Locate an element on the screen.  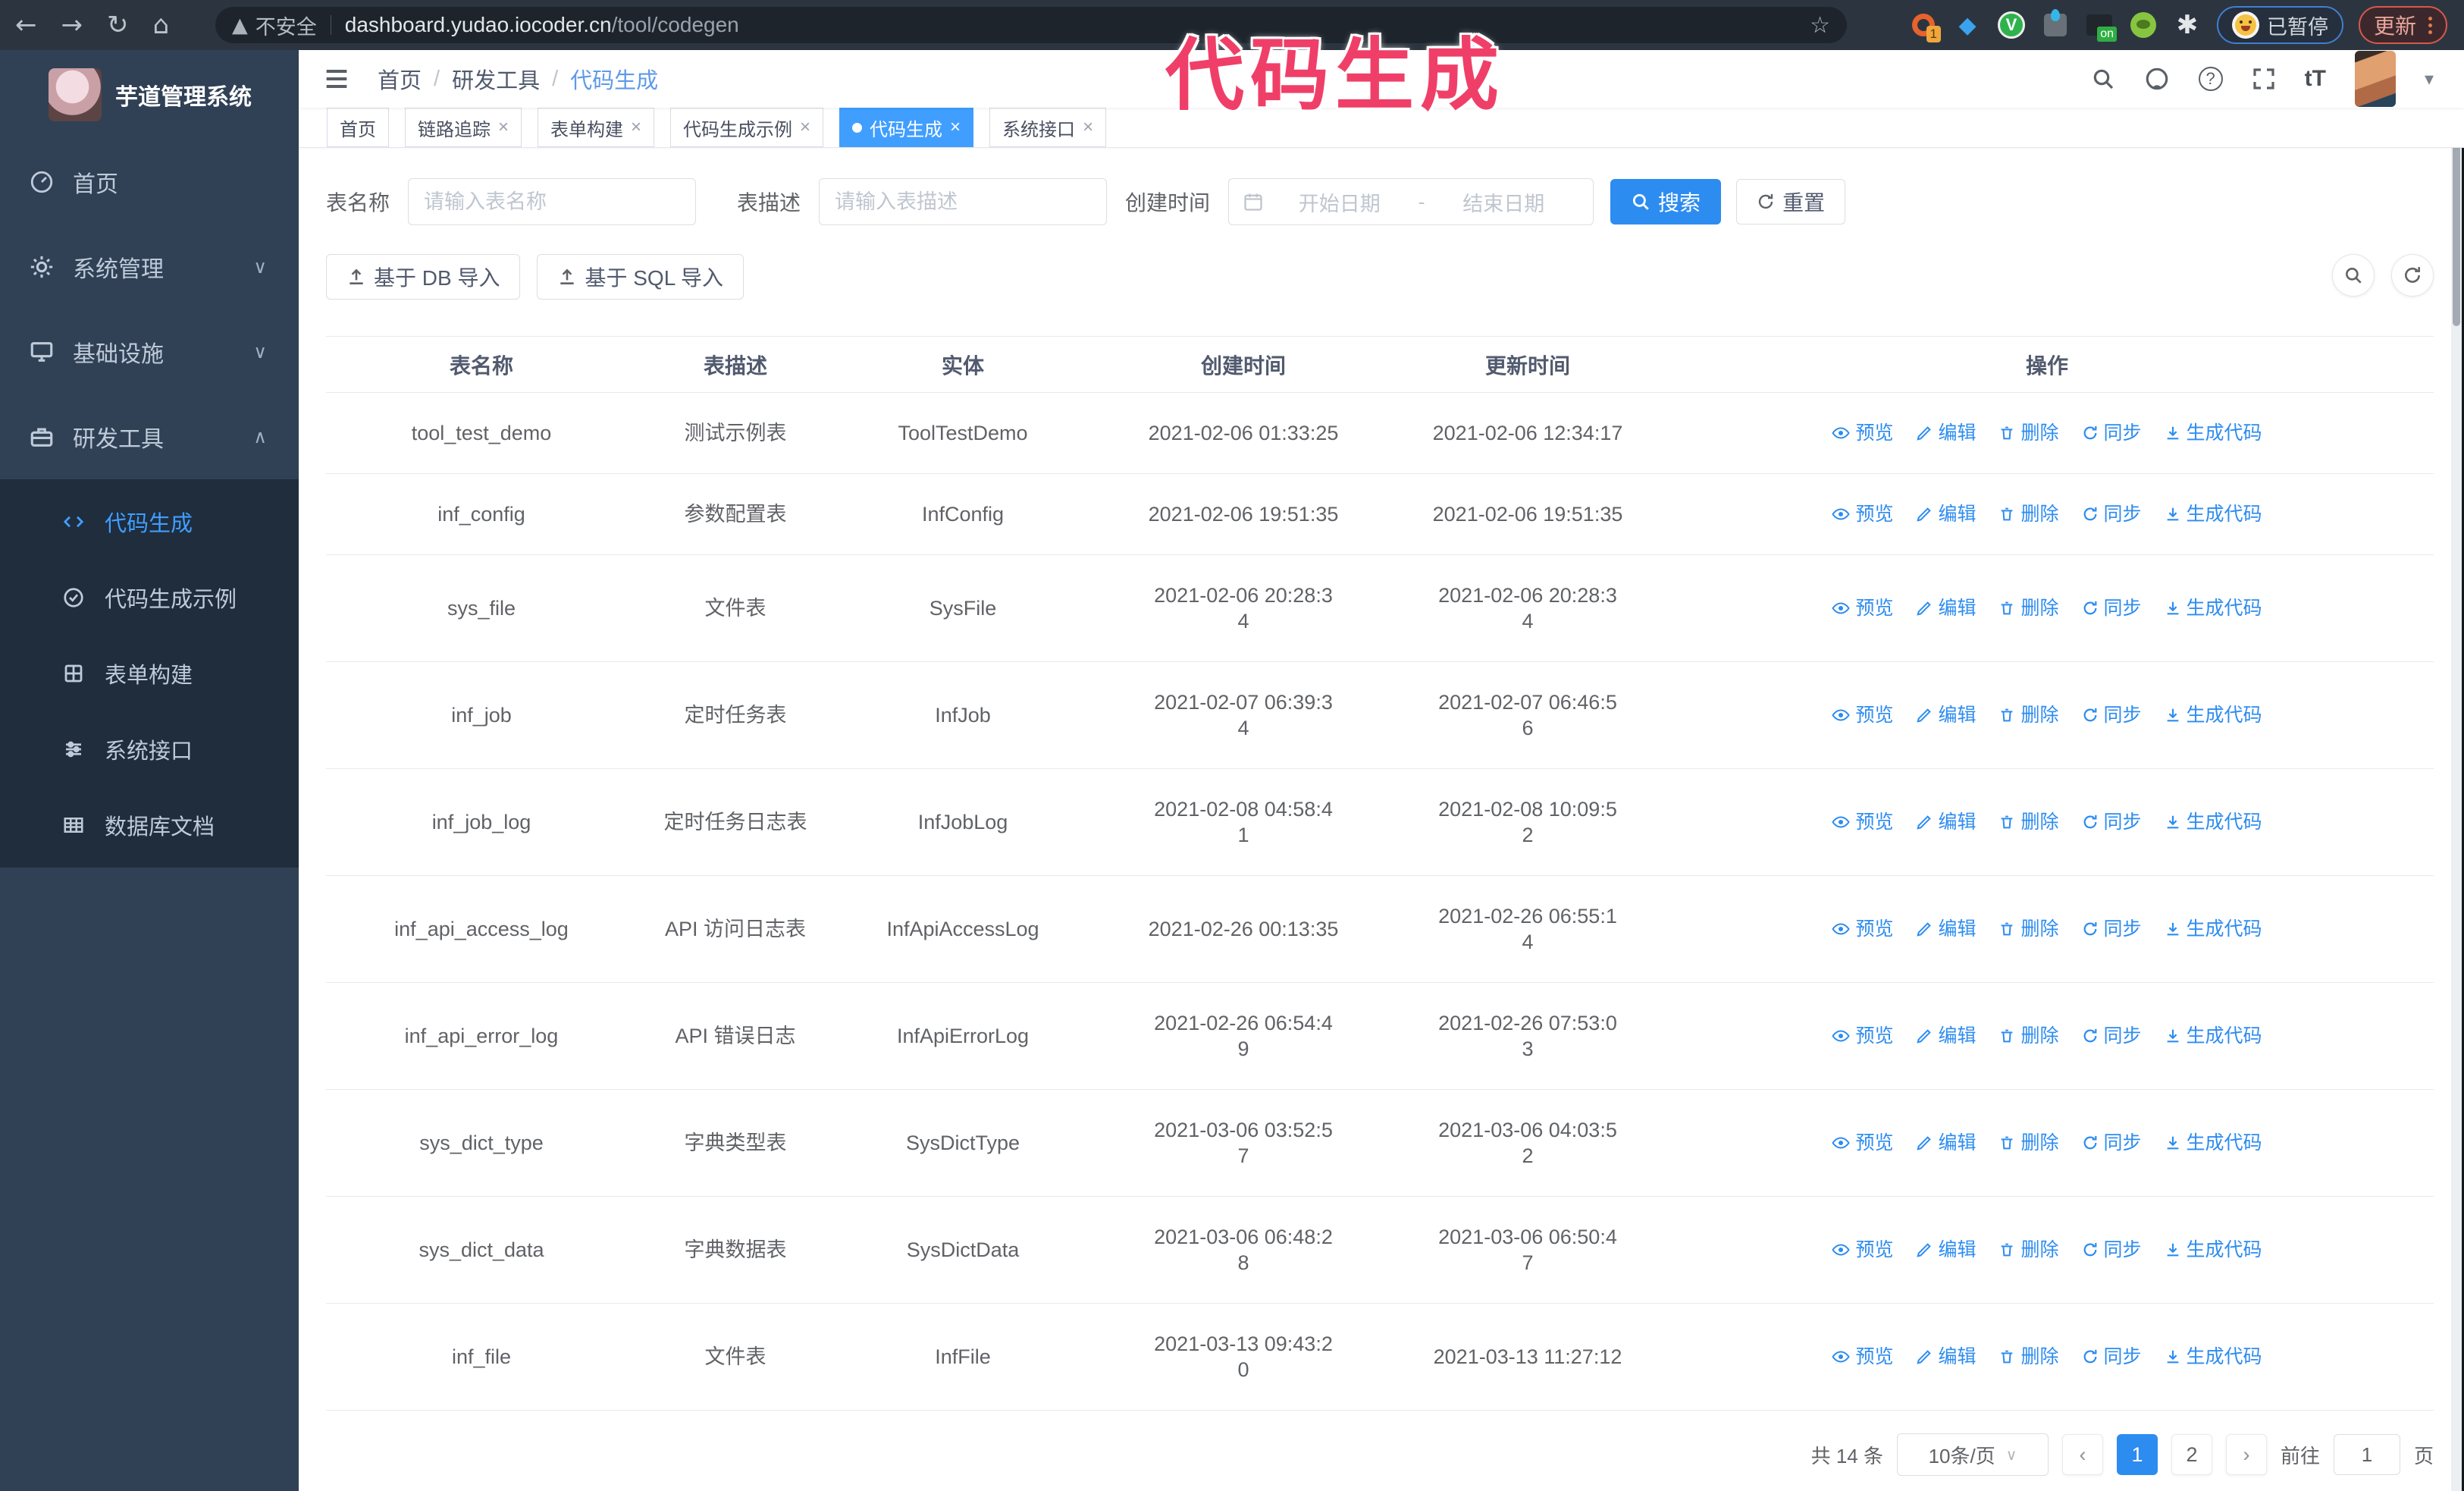
date-range-picker: 开始日期 - 结束日期 is located at coordinates (1411, 201).